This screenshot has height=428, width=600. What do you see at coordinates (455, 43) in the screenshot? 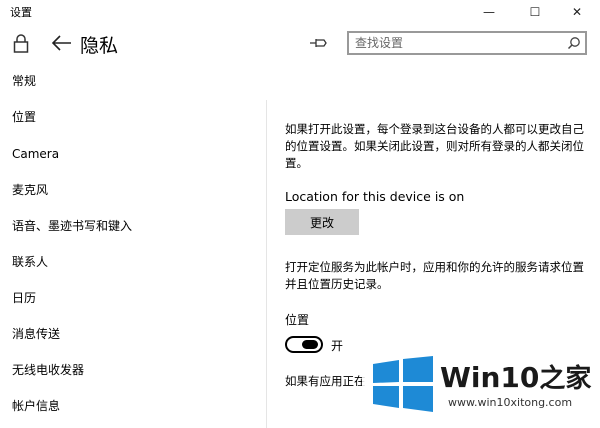
I see `search-input` at bounding box center [455, 43].